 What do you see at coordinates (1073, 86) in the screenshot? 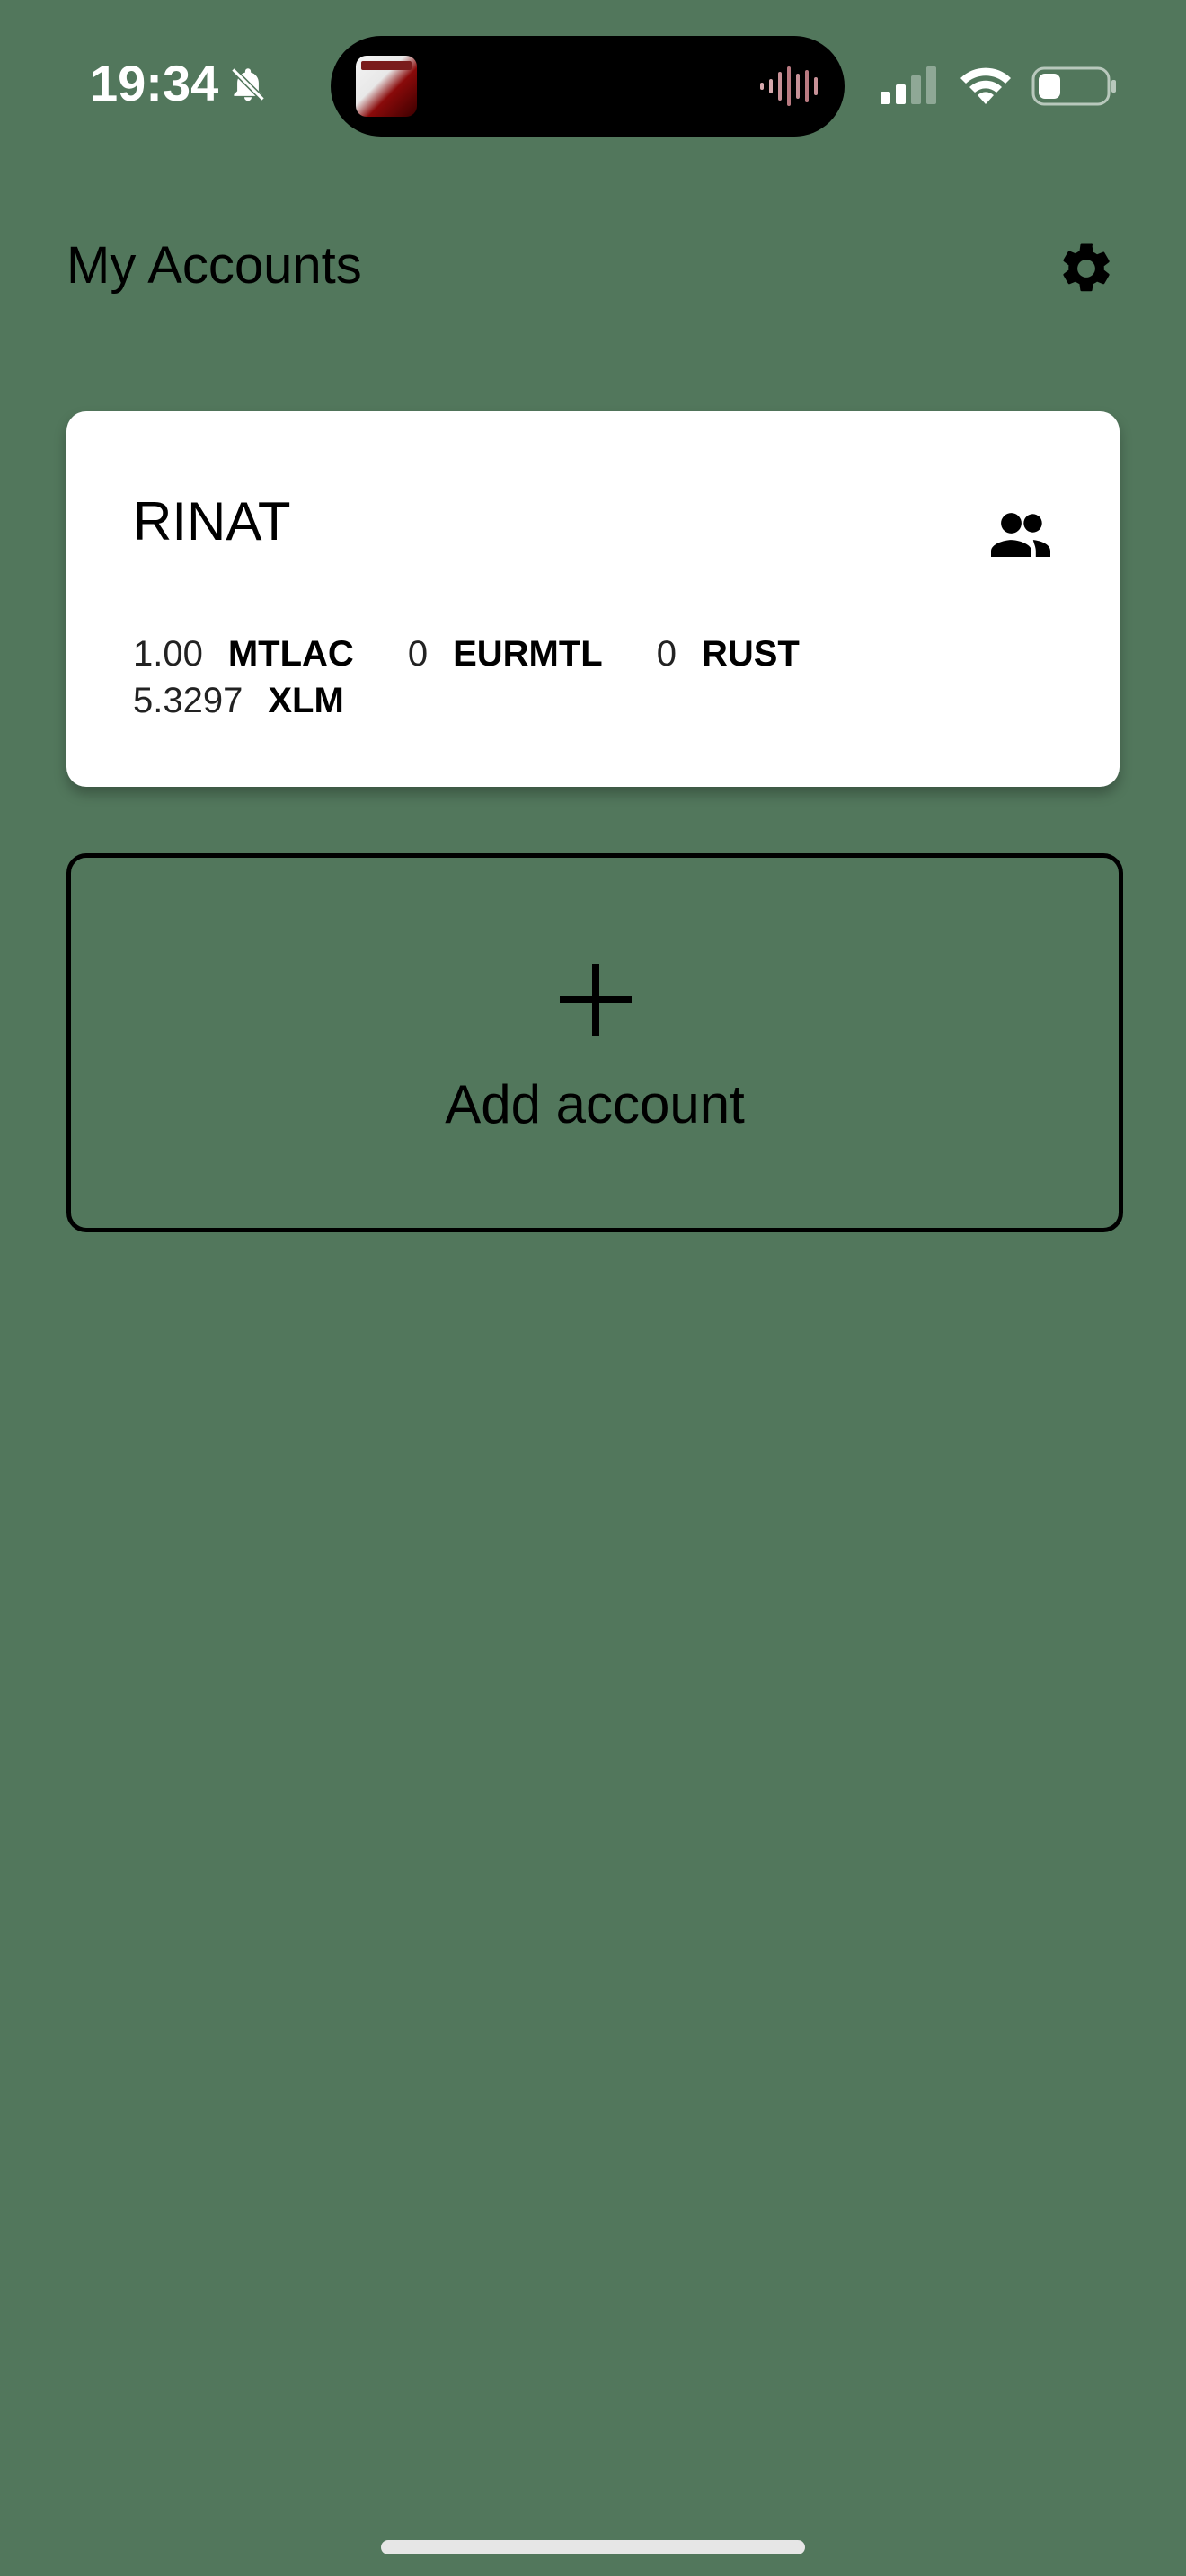
I see `battery-icon` at bounding box center [1073, 86].